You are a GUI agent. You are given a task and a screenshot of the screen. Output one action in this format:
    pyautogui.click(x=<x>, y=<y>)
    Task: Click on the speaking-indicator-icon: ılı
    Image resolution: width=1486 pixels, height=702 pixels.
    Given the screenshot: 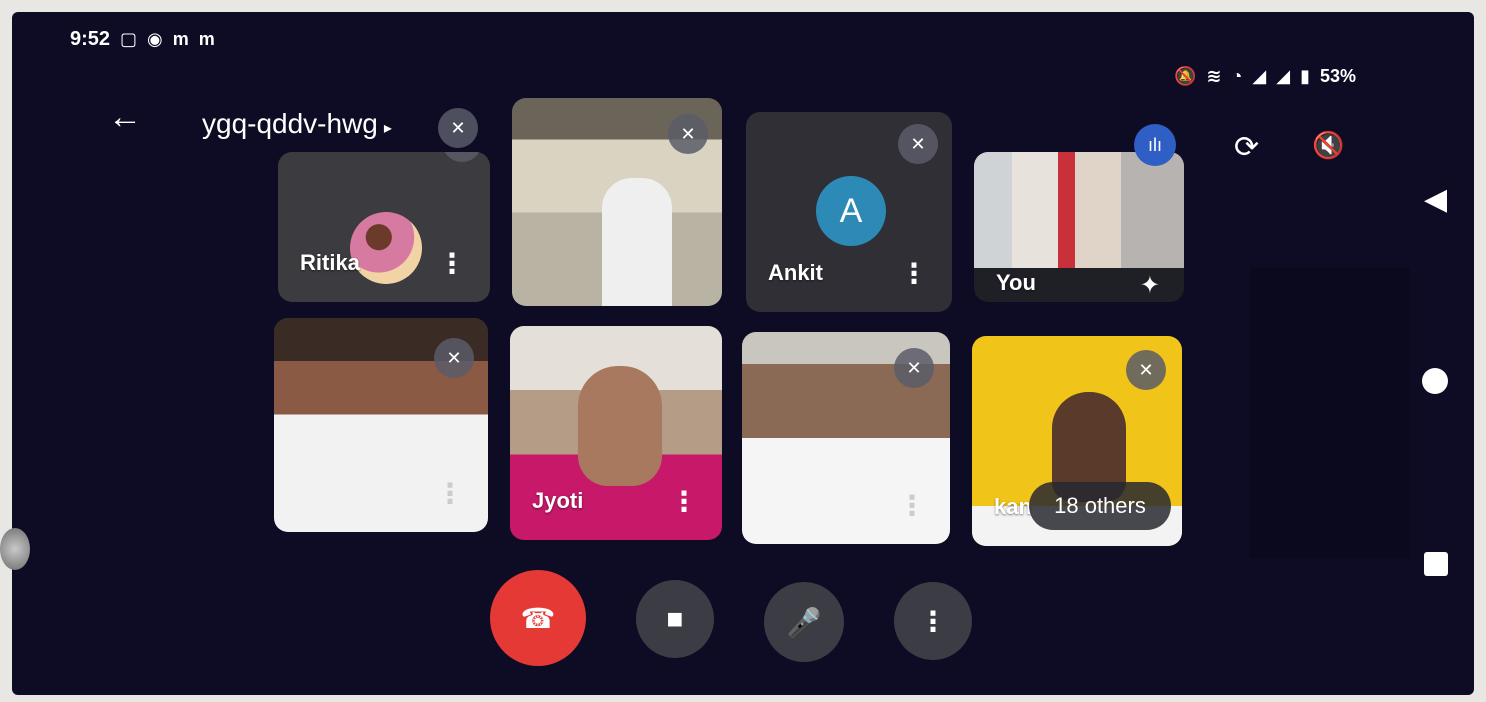 What is the action you would take?
    pyautogui.click(x=1155, y=145)
    